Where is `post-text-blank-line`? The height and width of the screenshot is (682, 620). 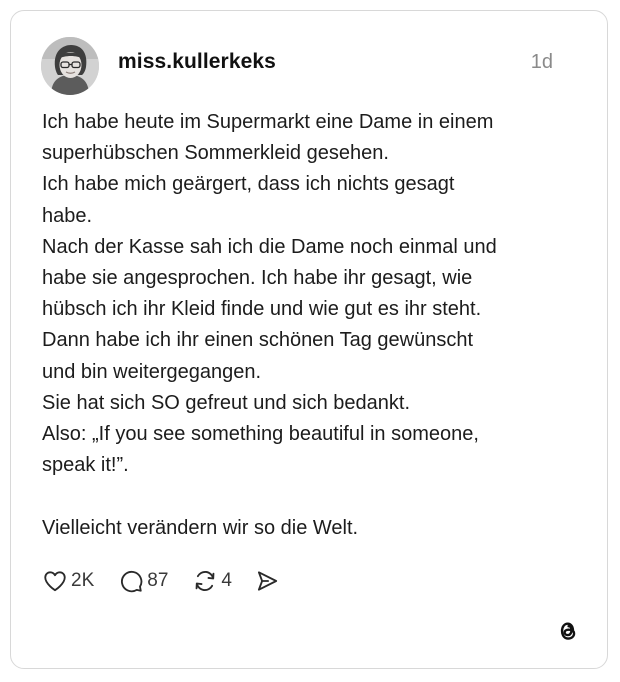 post-text-blank-line is located at coordinates (312, 496).